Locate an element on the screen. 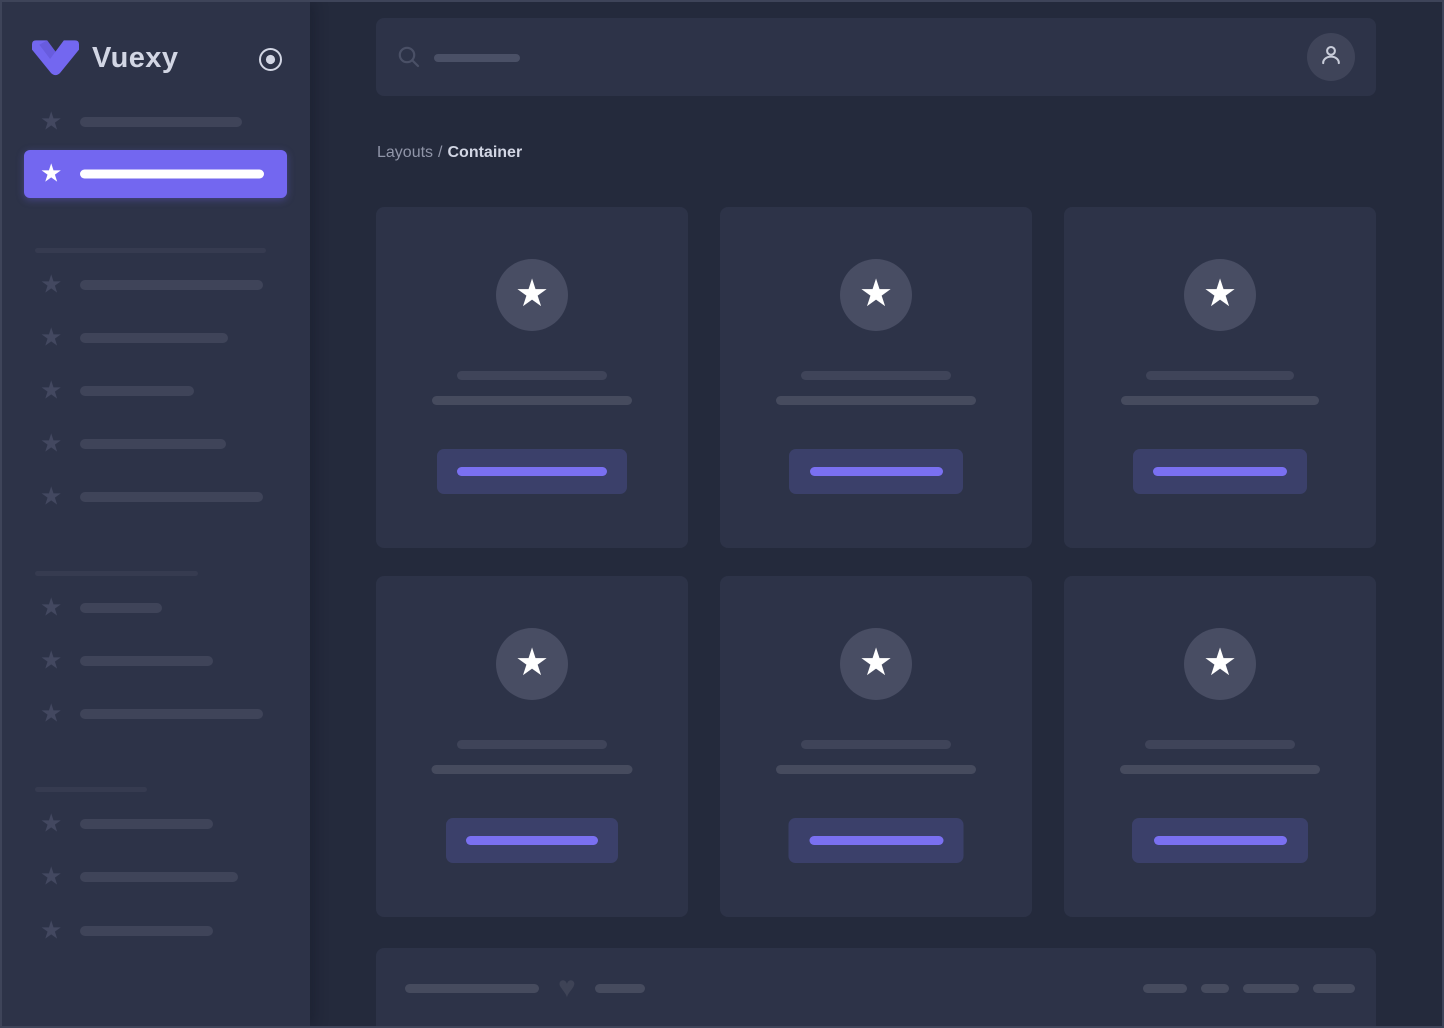  sidebar-item-active: ★ is located at coordinates (155, 174).